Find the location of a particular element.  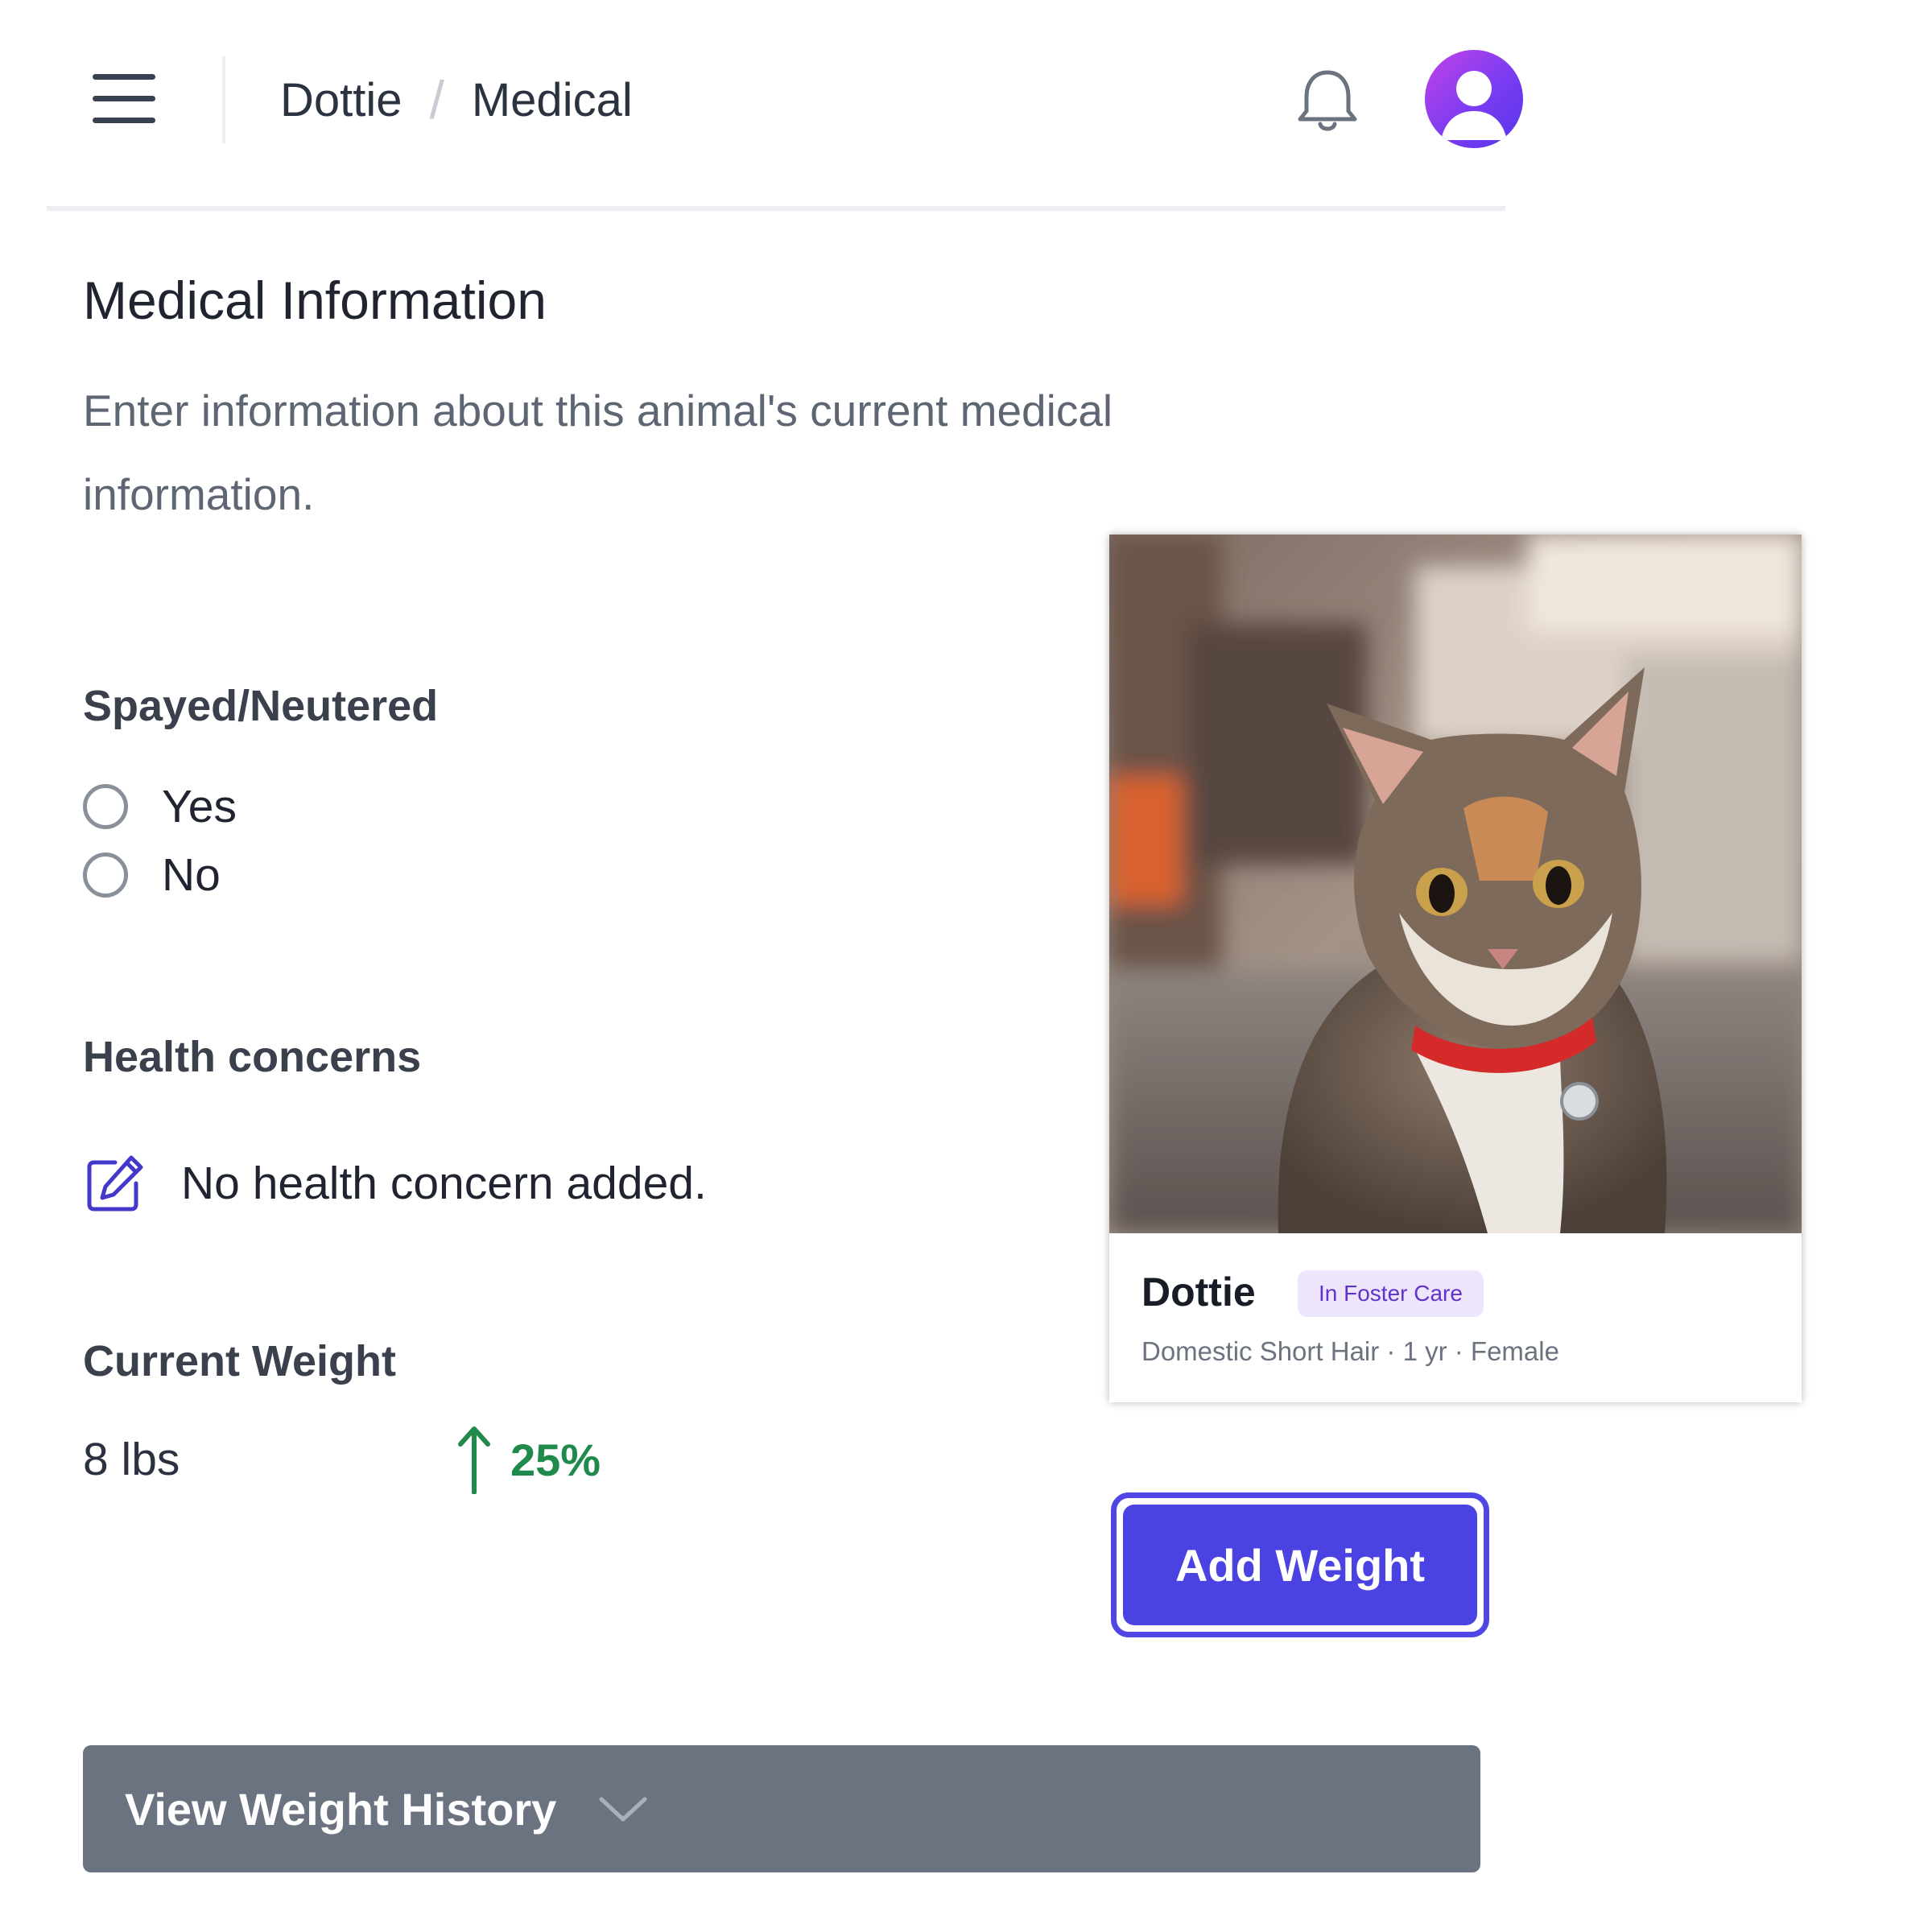

radio-option-no: No is located at coordinates (152, 875).